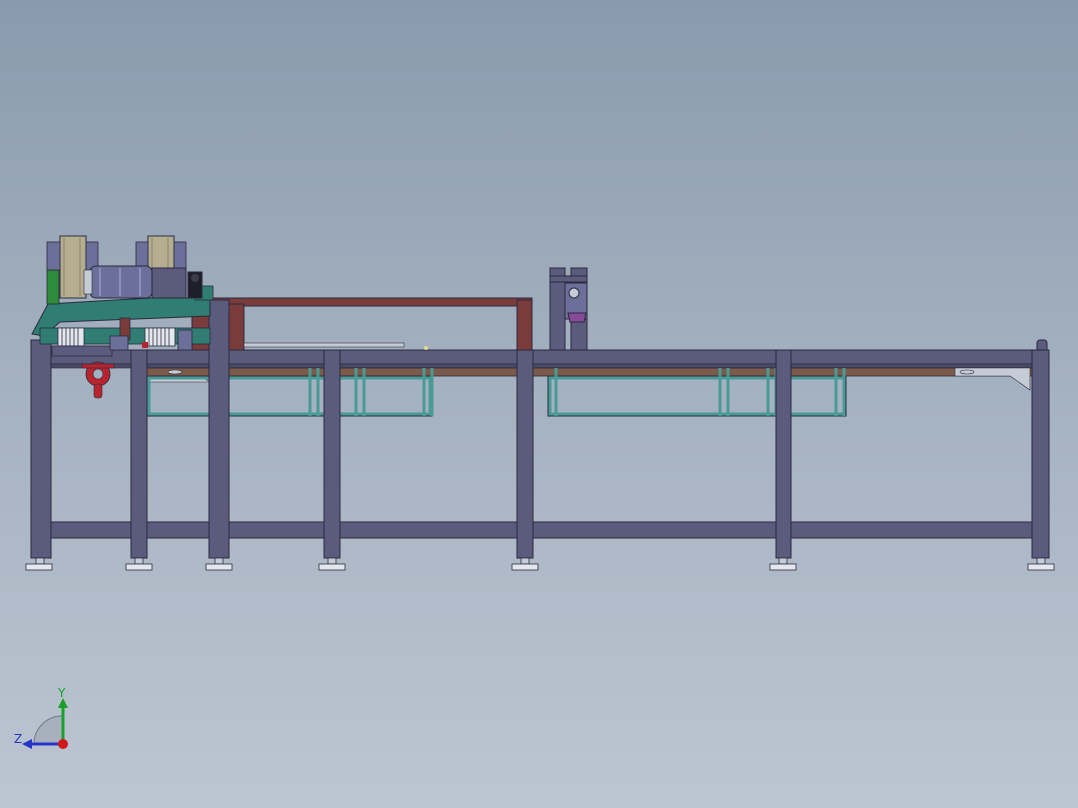 This screenshot has height=808, width=1078. I want to click on orientation-triad: Y Z, so click(41, 717).